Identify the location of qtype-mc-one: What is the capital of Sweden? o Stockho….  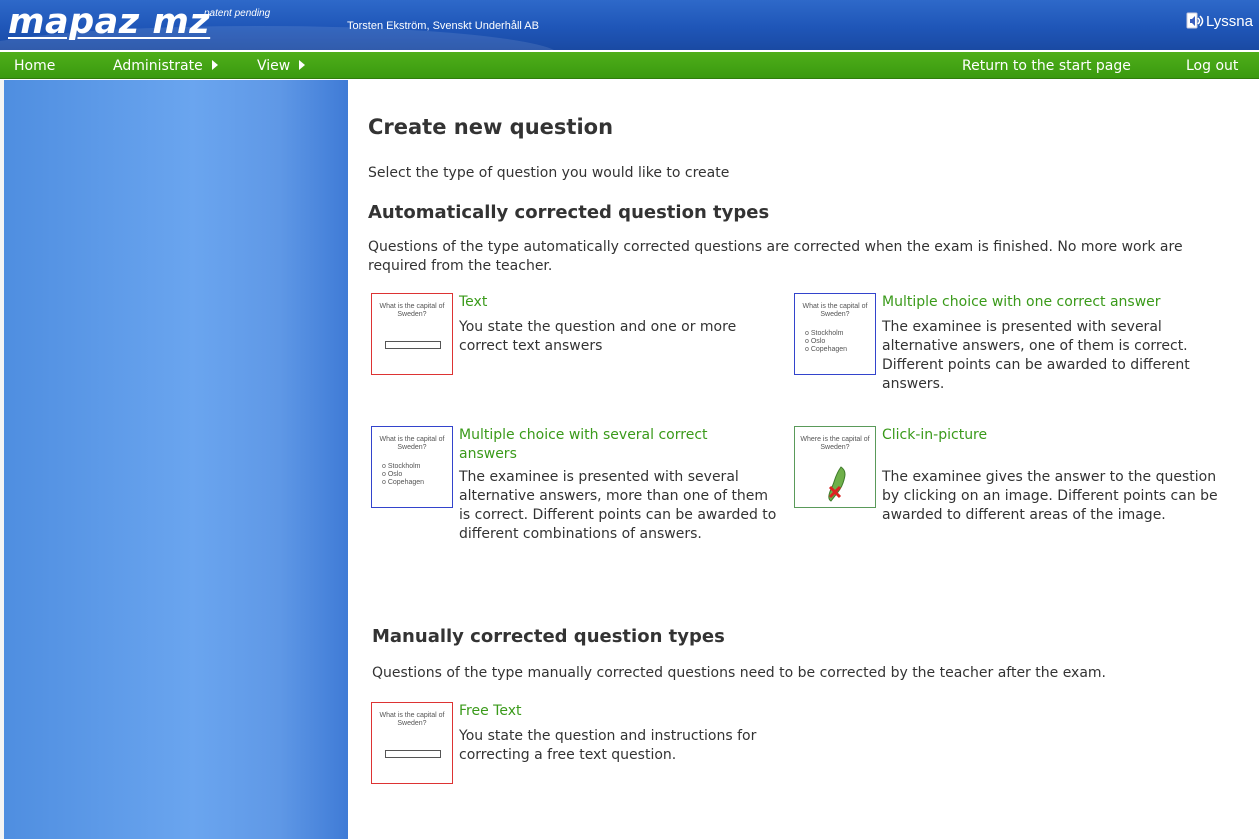
(1019, 348).